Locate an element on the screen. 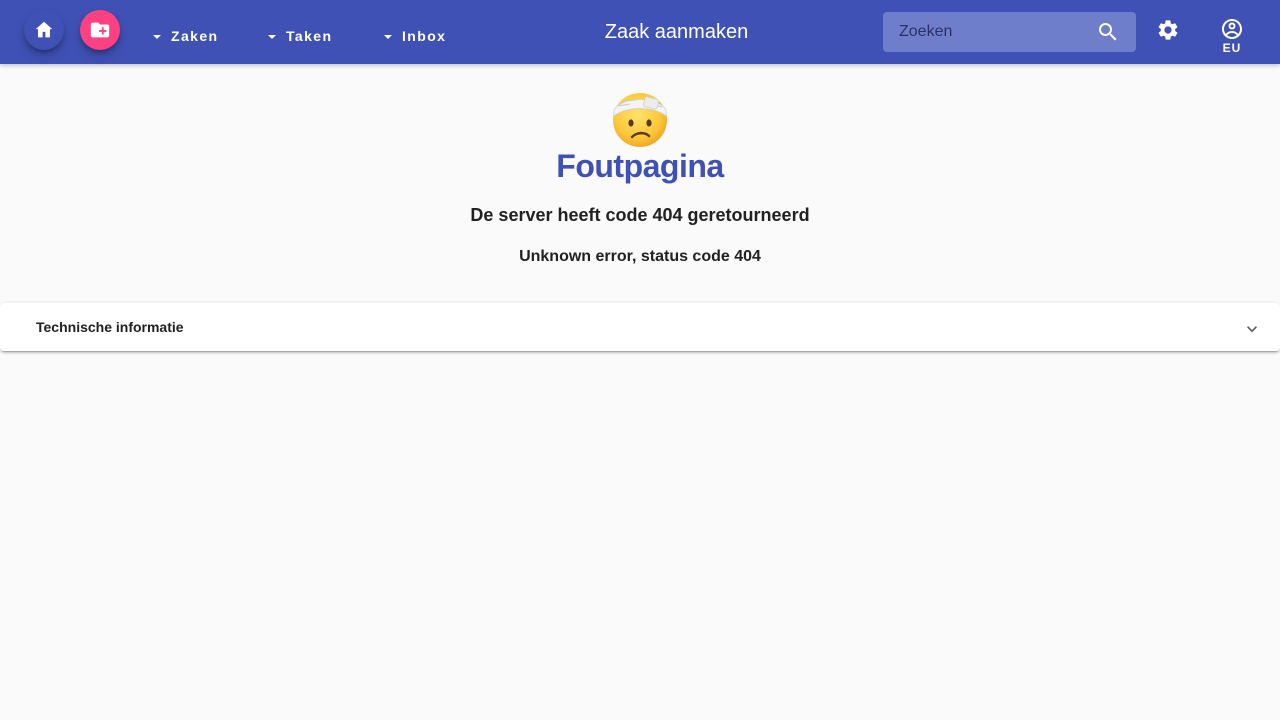 This screenshot has height=720, width=1280. nav-menu-label: Zaken is located at coordinates (195, 36).